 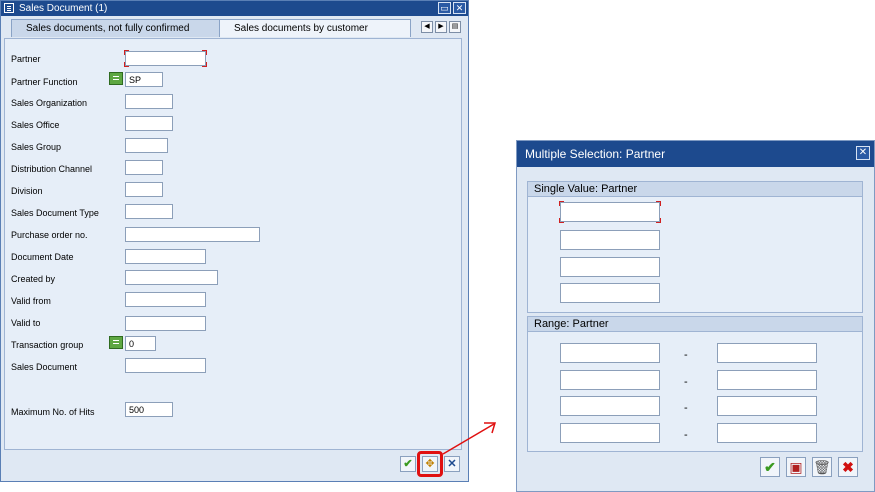 I want to click on field-label: Purchase order no., so click(x=49, y=235).